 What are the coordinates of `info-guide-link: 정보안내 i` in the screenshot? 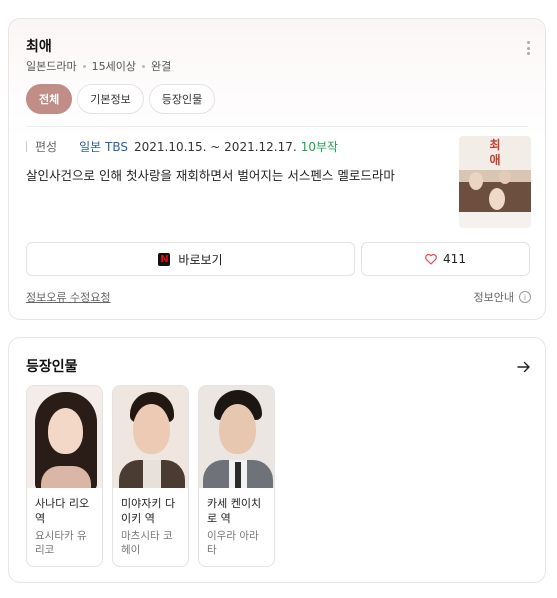 It's located at (502, 297).